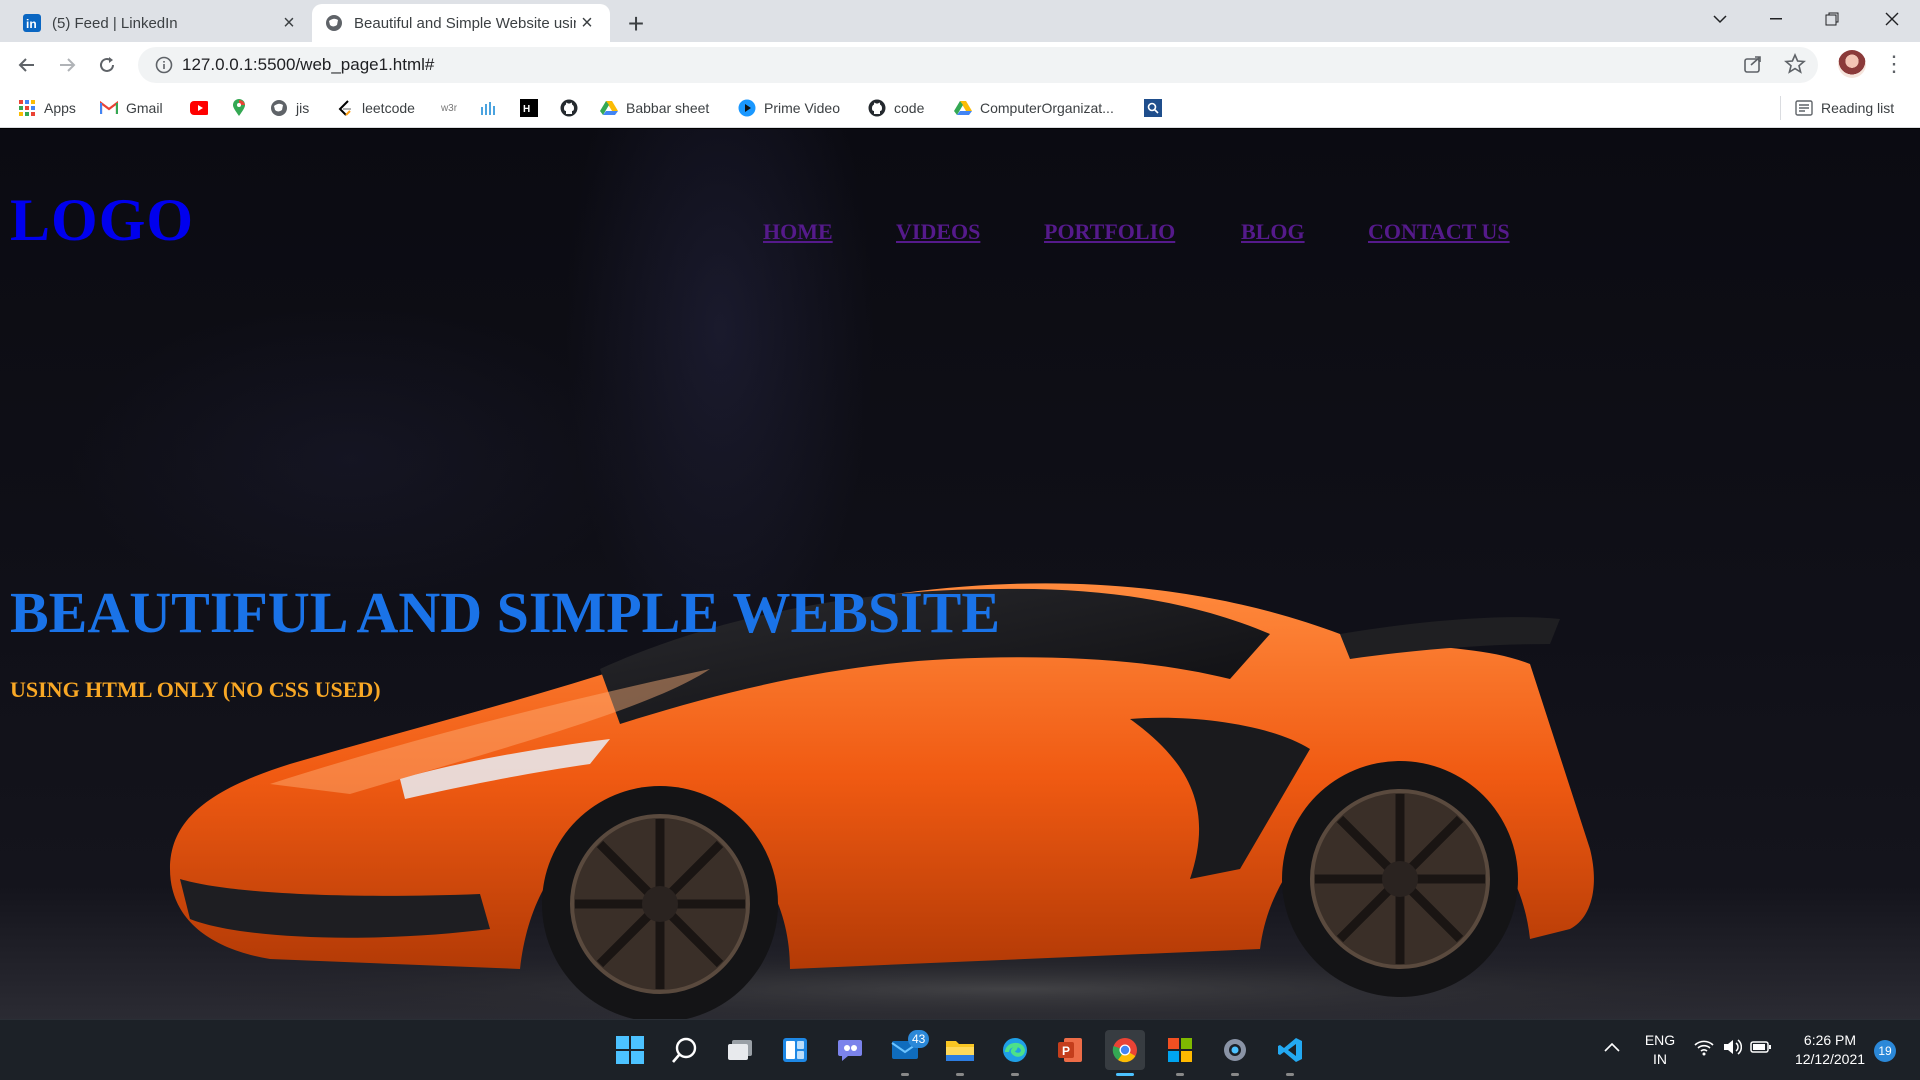 Image resolution: width=1920 pixels, height=1080 pixels. Describe the element at coordinates (199, 108) in the screenshot. I see `youtube-icon` at that location.